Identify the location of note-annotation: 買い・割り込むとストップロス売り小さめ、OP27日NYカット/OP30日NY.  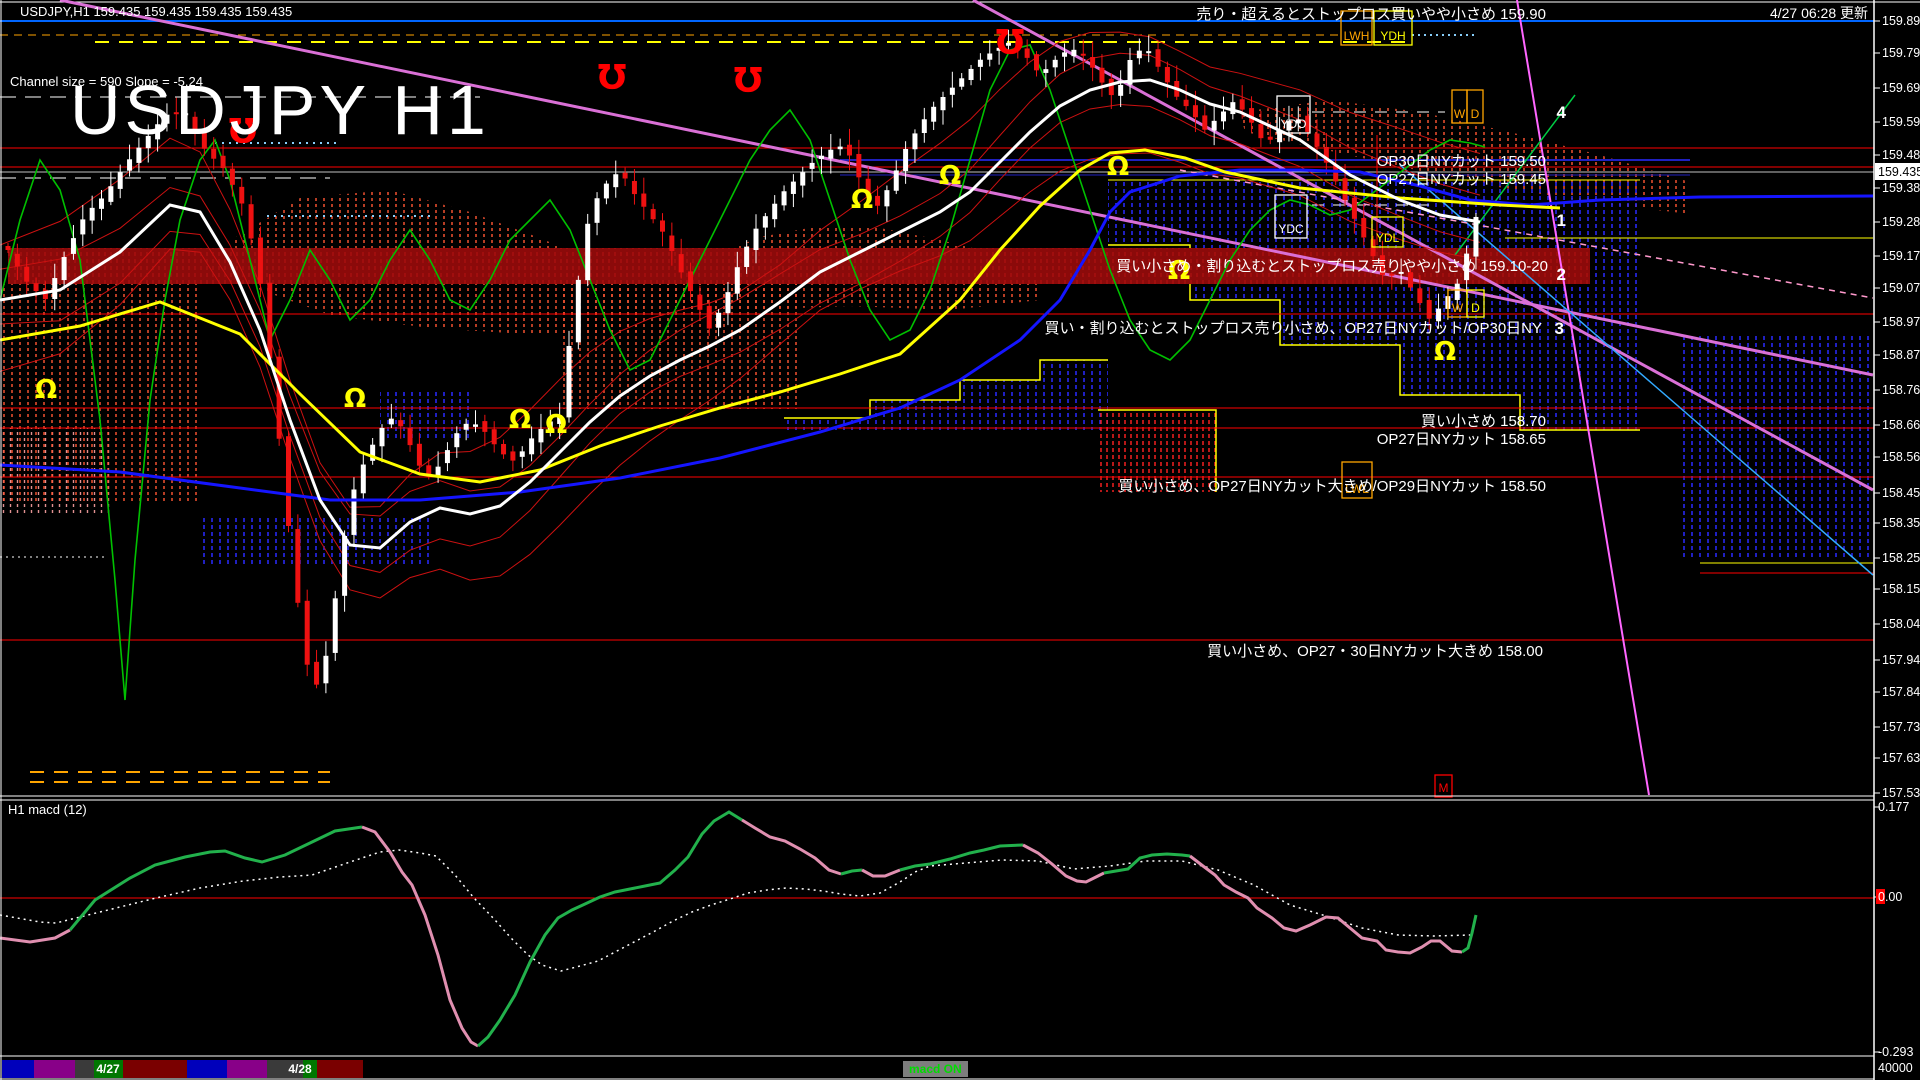
(1293, 328).